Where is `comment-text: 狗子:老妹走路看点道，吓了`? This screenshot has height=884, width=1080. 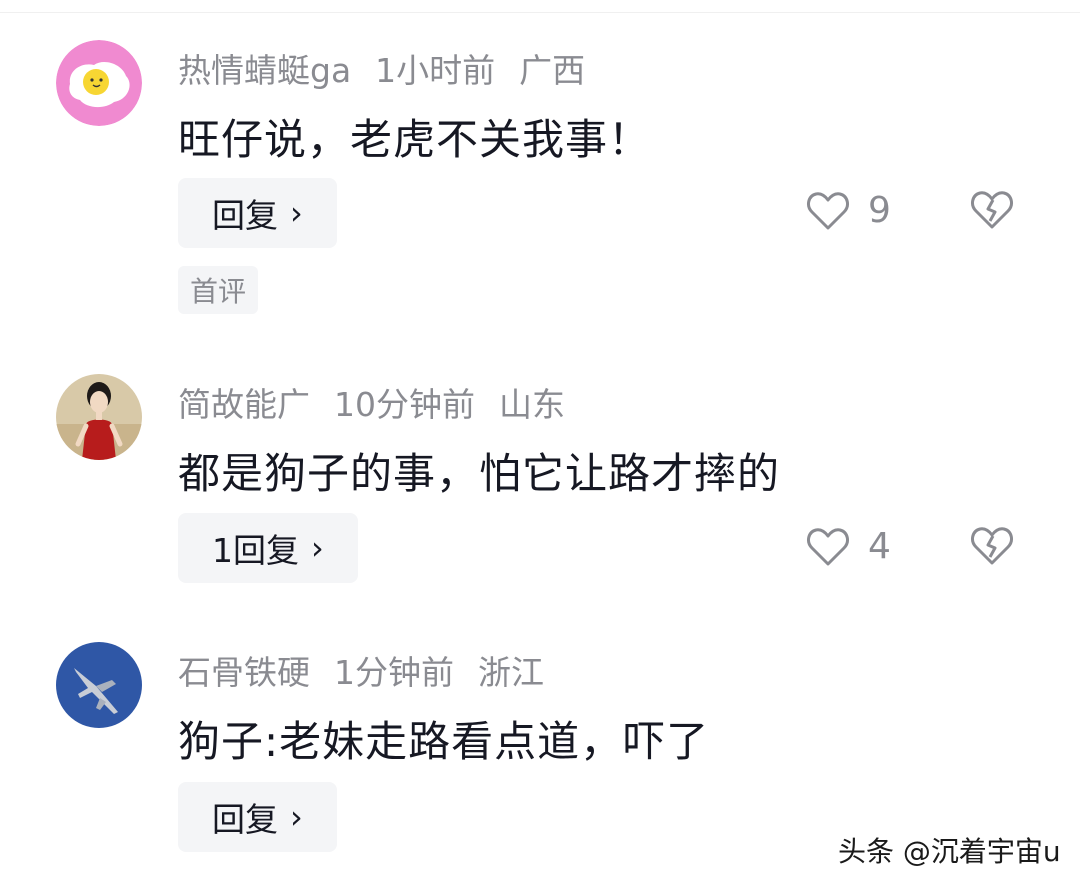 comment-text: 狗子:老妹走路看点道，吓了 is located at coordinates (444, 741).